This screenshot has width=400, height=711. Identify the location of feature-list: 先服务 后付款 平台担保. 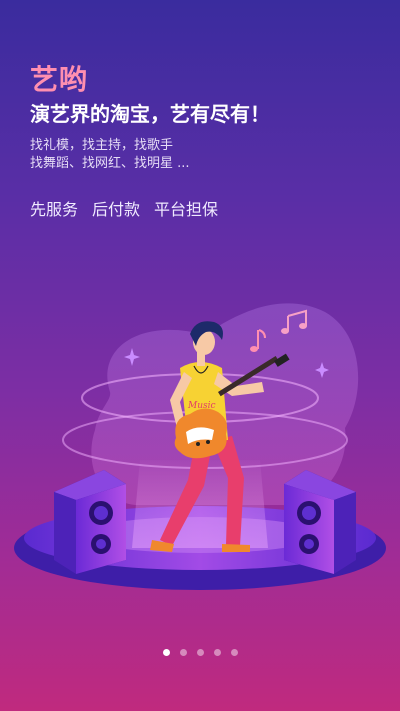
(124, 208).